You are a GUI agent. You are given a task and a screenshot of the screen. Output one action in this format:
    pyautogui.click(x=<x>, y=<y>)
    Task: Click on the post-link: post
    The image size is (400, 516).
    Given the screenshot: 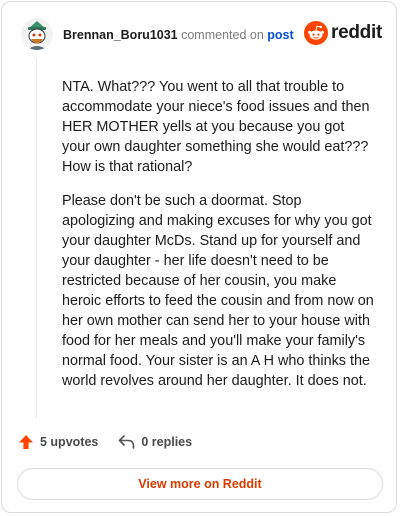 What is the action you would take?
    pyautogui.click(x=280, y=35)
    